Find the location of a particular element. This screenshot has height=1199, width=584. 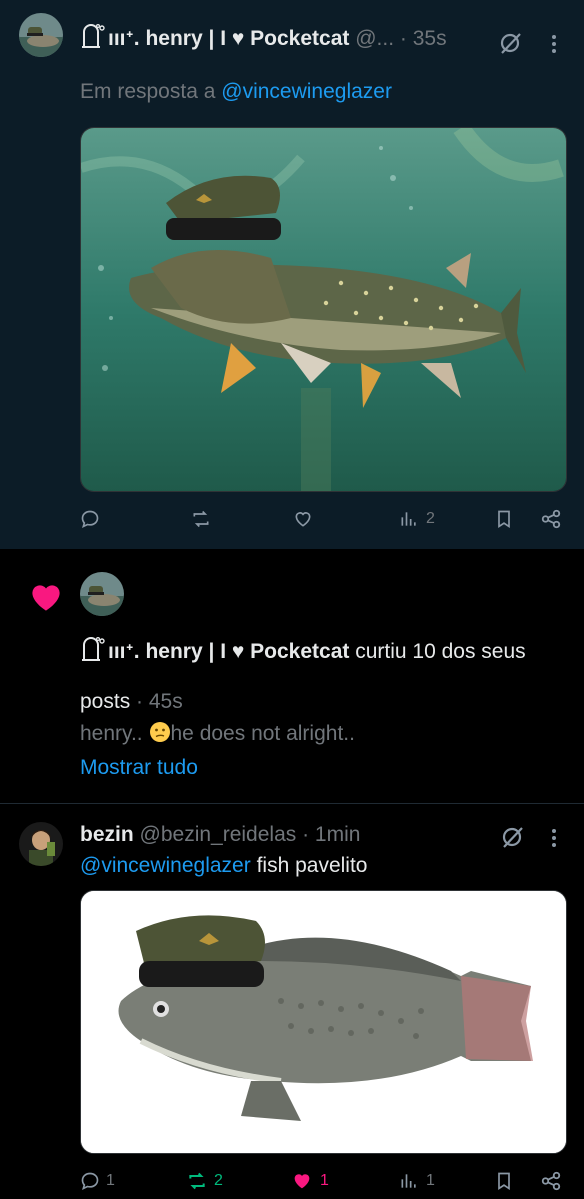

like-button: 1 is located at coordinates (309, 1180).